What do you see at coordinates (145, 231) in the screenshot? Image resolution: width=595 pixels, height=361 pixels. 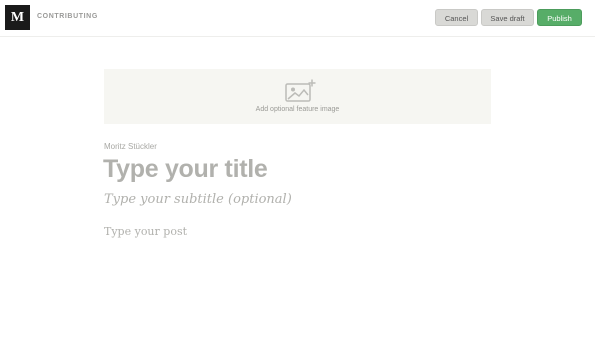 I see `post-body-field: Type your post` at bounding box center [145, 231].